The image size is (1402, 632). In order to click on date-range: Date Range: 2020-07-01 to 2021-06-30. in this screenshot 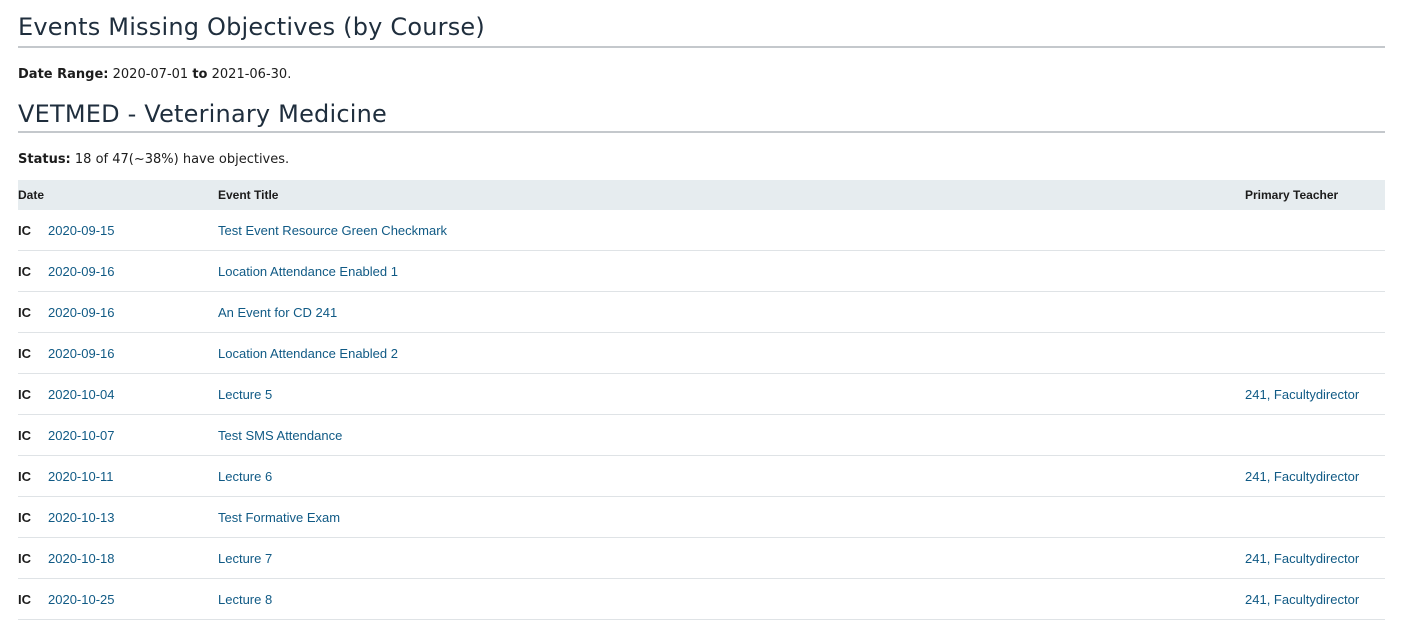, I will do `click(701, 75)`.